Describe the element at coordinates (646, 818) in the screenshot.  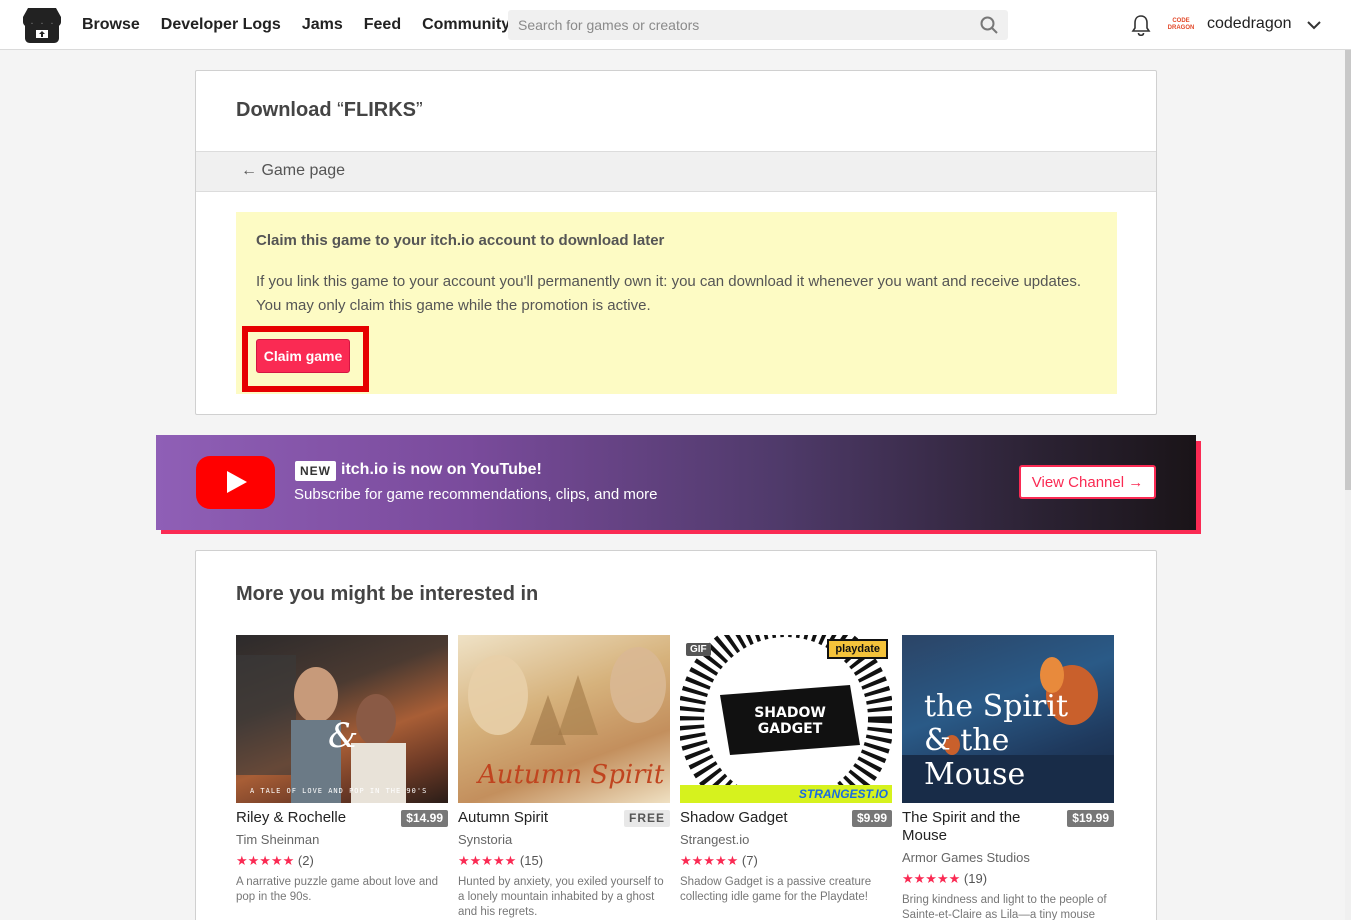
I see `price-badge: FREE` at that location.